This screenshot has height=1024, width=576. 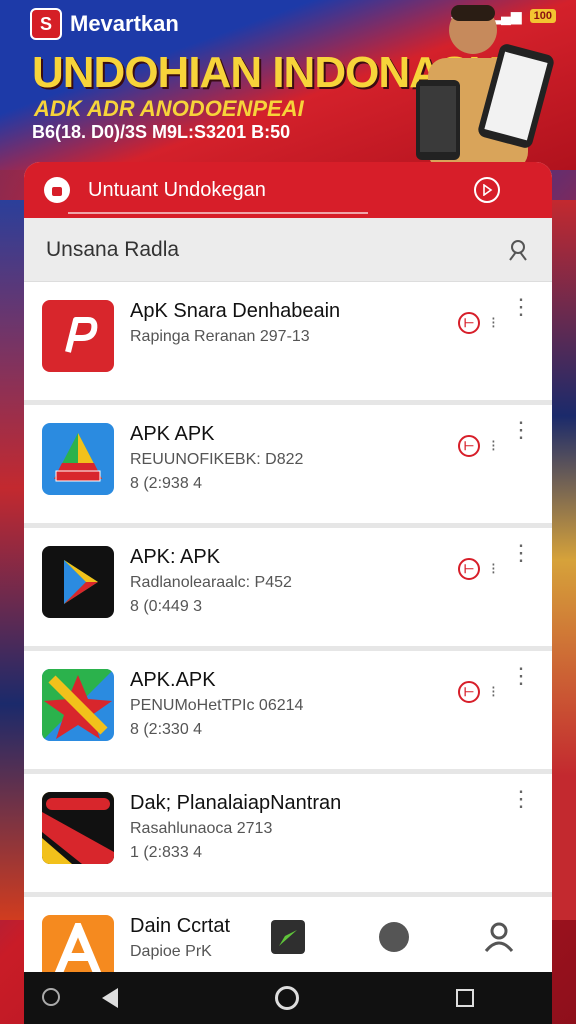 I want to click on user-search-icon, so click(x=518, y=250).